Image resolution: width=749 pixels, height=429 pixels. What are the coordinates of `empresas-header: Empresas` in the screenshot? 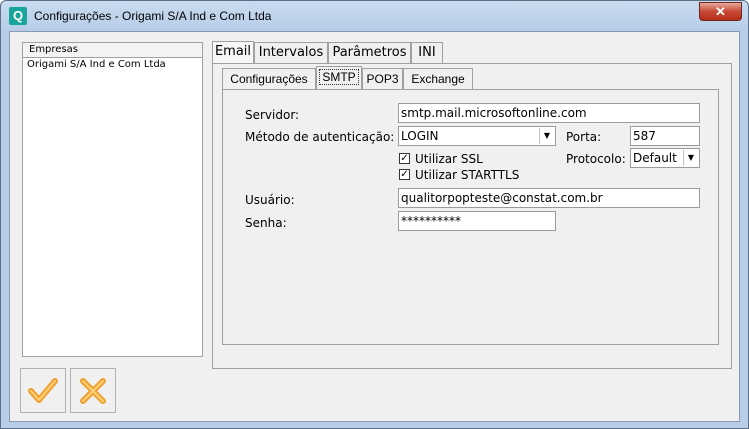 It's located at (112, 50).